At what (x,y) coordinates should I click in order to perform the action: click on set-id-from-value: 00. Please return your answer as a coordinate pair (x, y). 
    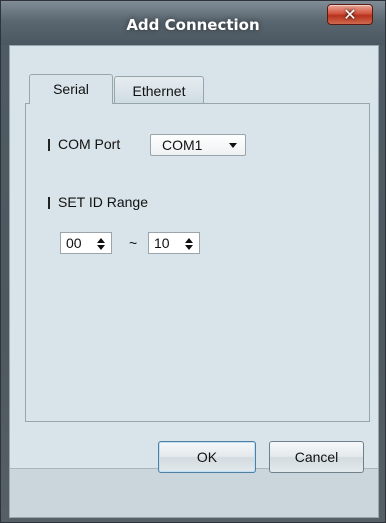
    Looking at the image, I should click on (74, 243).